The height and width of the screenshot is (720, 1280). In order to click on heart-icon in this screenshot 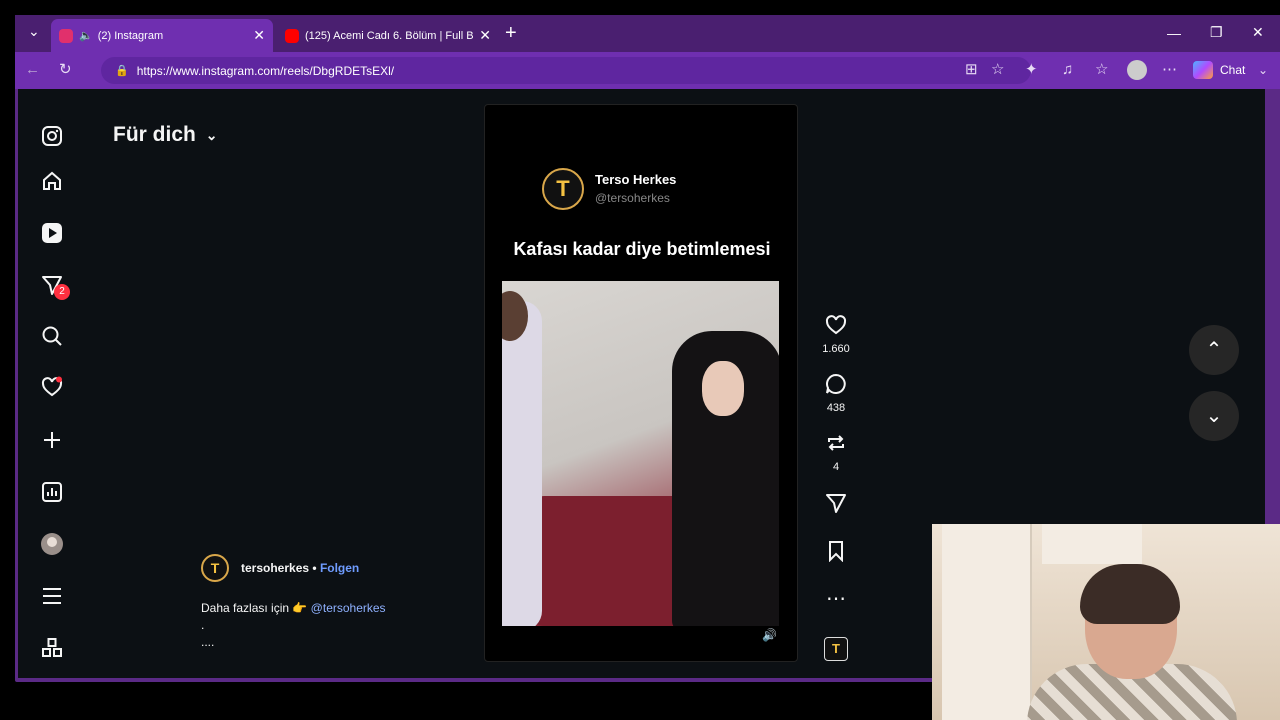, I will do `click(836, 328)`.